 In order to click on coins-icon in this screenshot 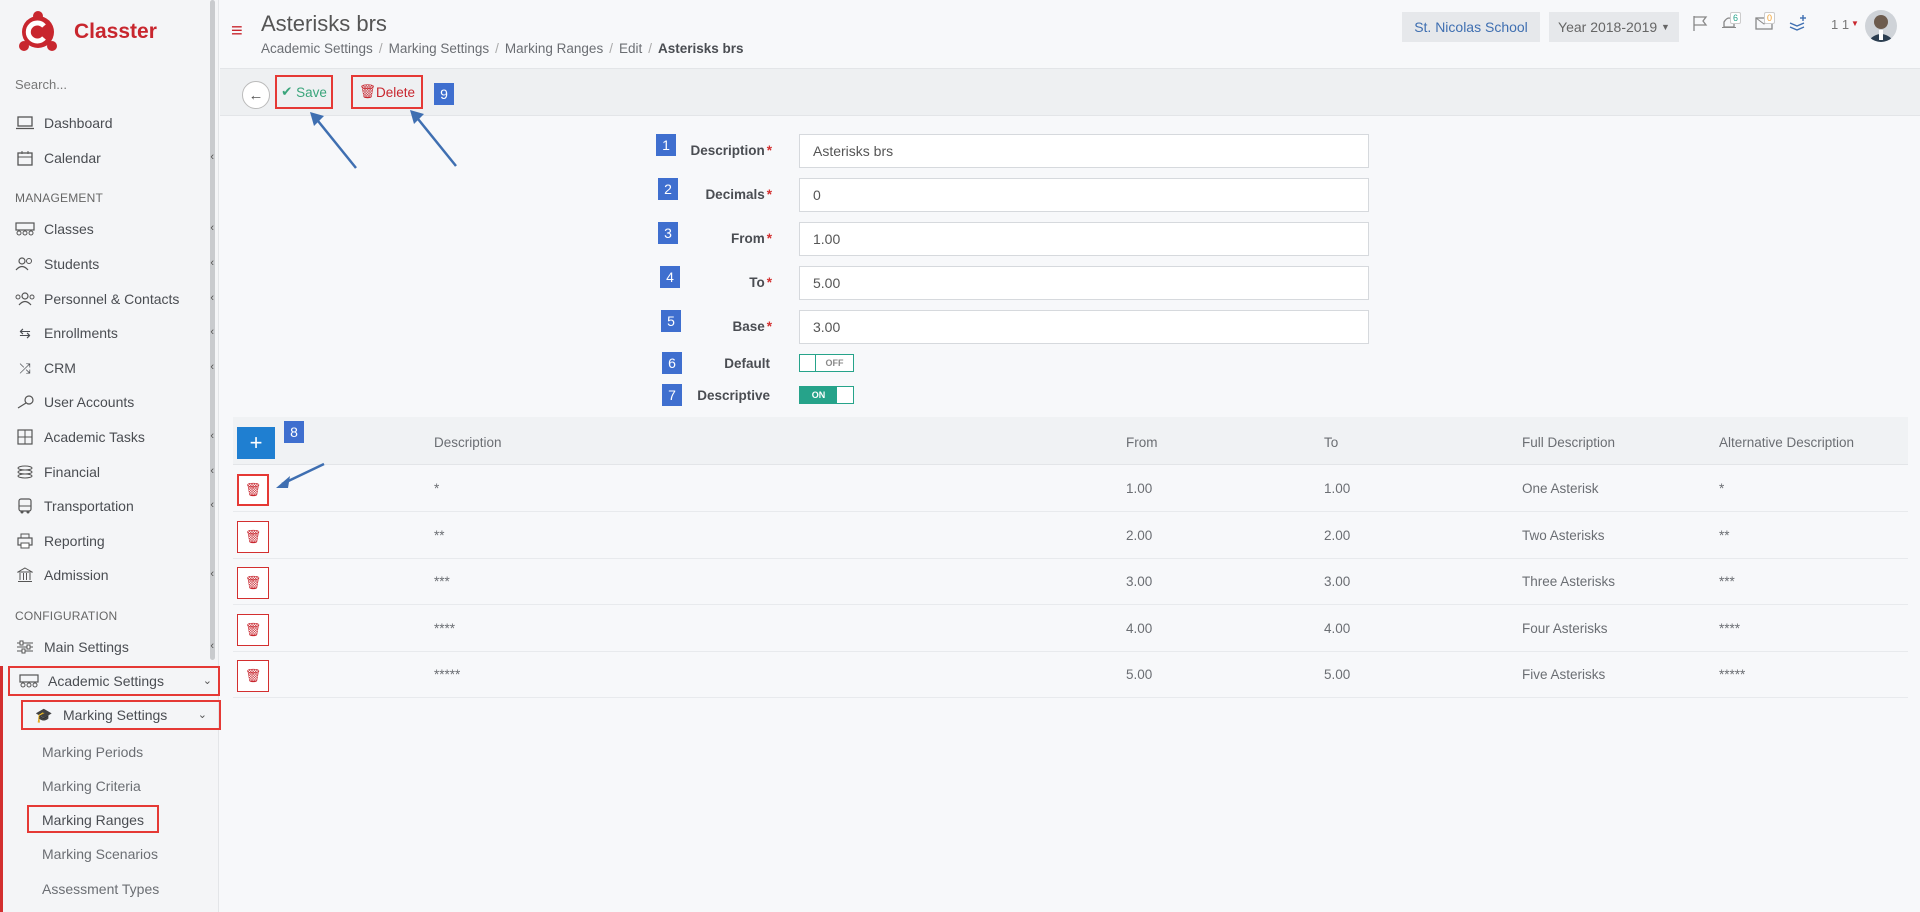, I will do `click(25, 472)`.